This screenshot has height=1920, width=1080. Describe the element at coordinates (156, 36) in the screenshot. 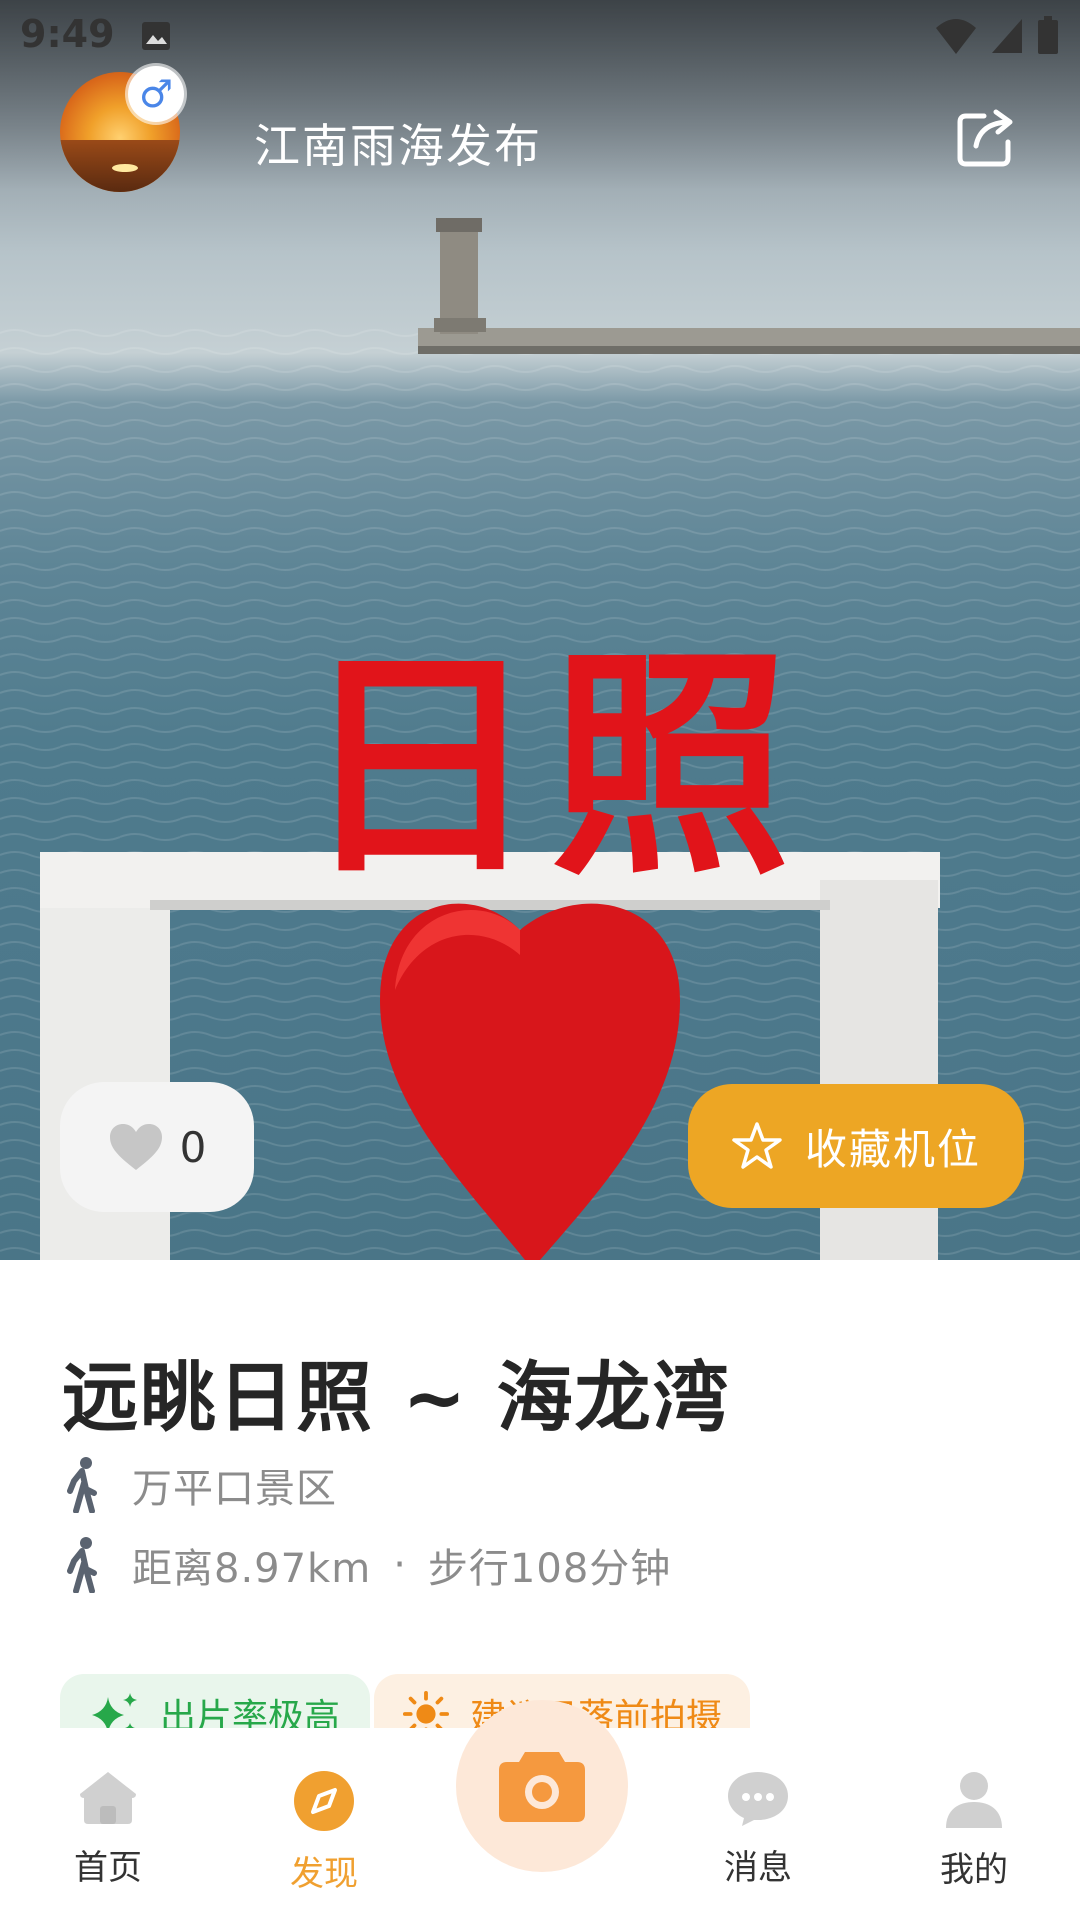

I see `image-notification-icon` at that location.